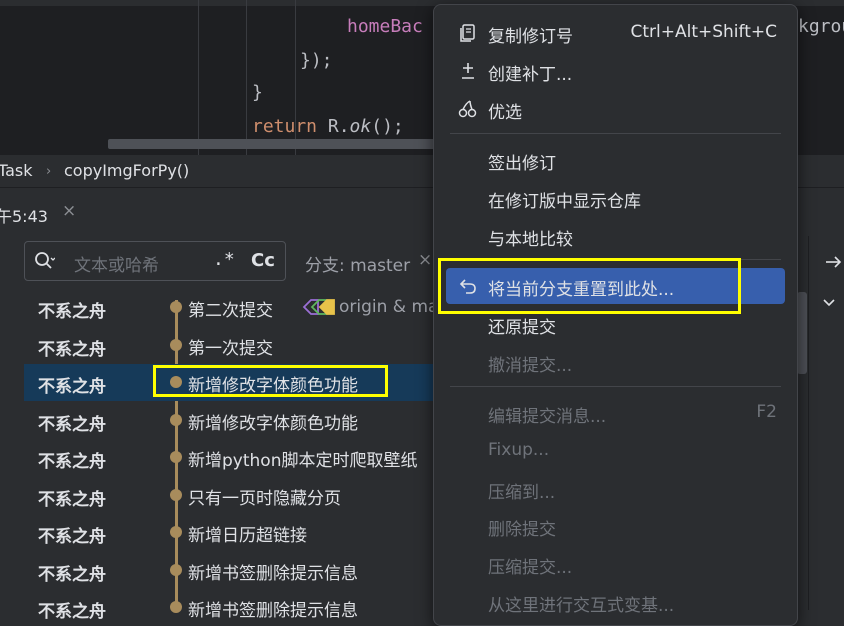  What do you see at coordinates (69, 211) in the screenshot?
I see `tab-close-icon: ×` at bounding box center [69, 211].